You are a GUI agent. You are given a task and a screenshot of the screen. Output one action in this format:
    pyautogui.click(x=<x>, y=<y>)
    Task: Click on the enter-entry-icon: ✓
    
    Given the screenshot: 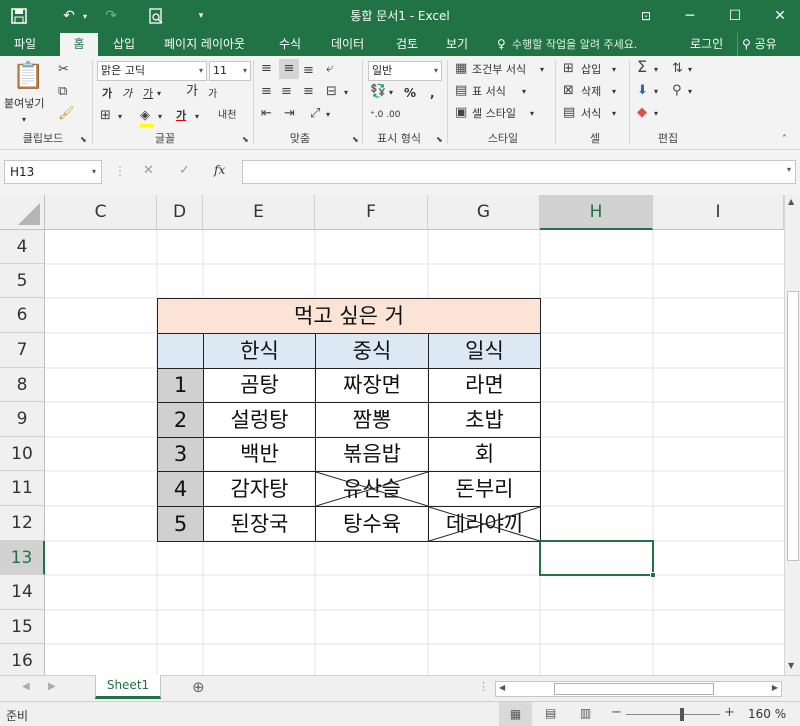 What is the action you would take?
    pyautogui.click(x=184, y=170)
    